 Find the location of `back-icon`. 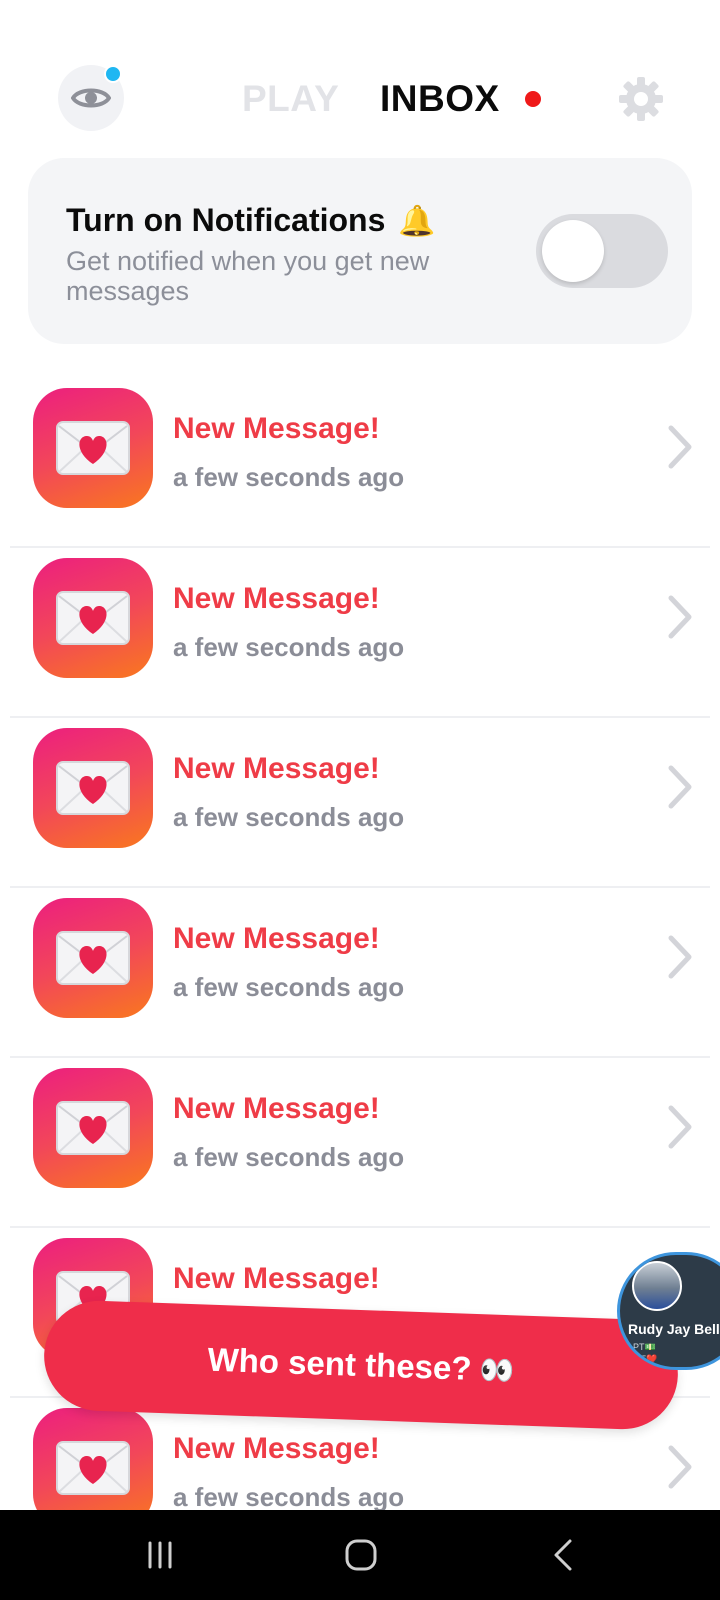

back-icon is located at coordinates (564, 1555).